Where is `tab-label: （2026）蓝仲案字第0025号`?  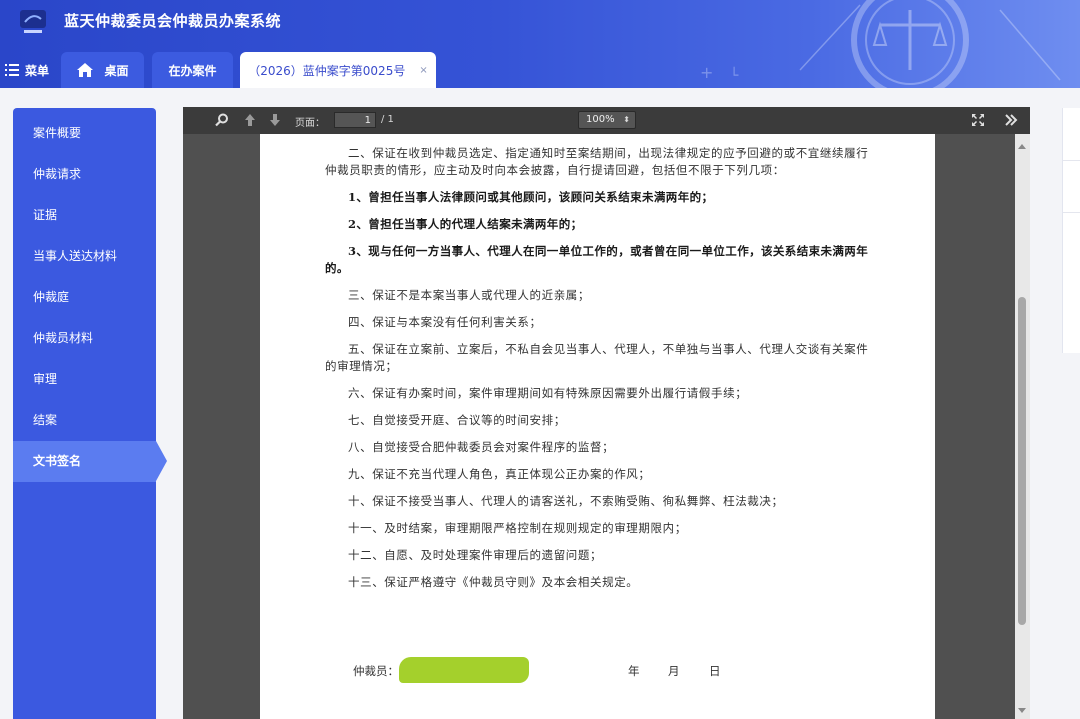 tab-label: （2026）蓝仲案字第0025号 is located at coordinates (327, 70).